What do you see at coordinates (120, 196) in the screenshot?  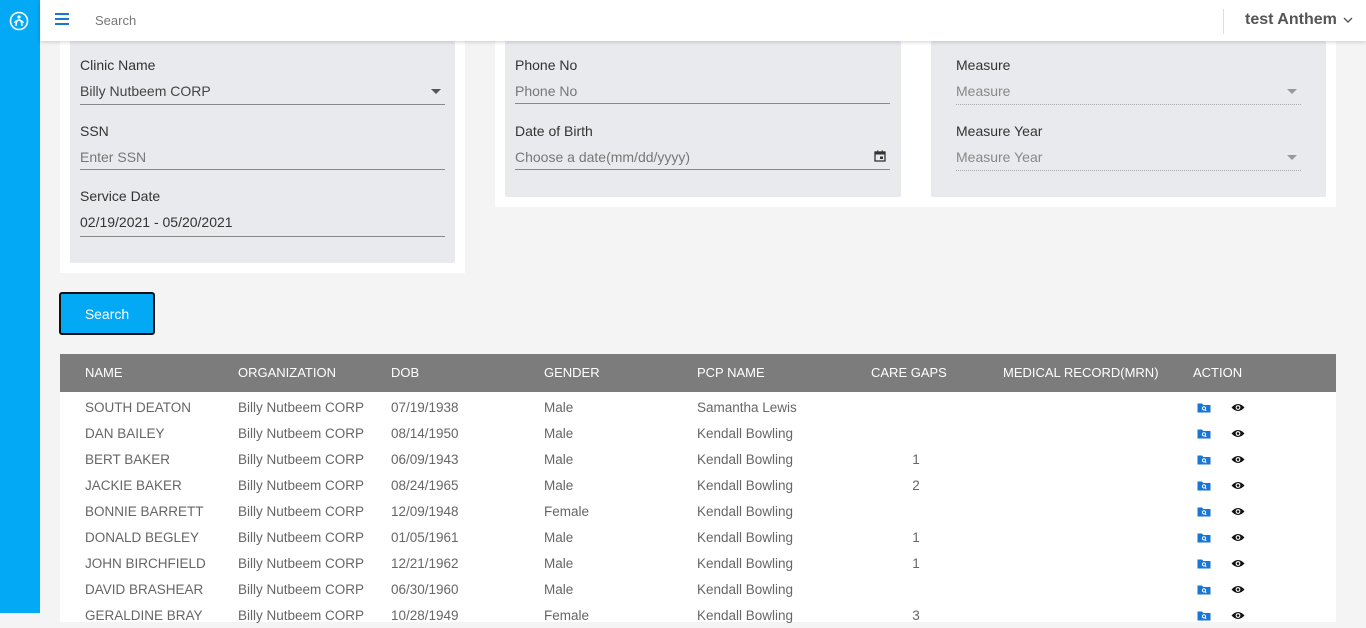 I see `service-date-label: Service Date` at bounding box center [120, 196].